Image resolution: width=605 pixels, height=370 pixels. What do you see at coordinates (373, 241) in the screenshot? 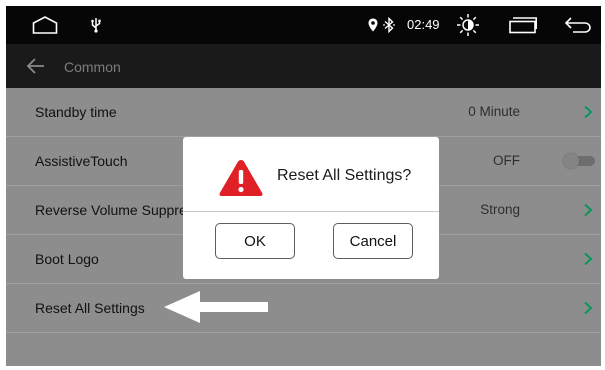
I see `cancel-button: Cancel` at bounding box center [373, 241].